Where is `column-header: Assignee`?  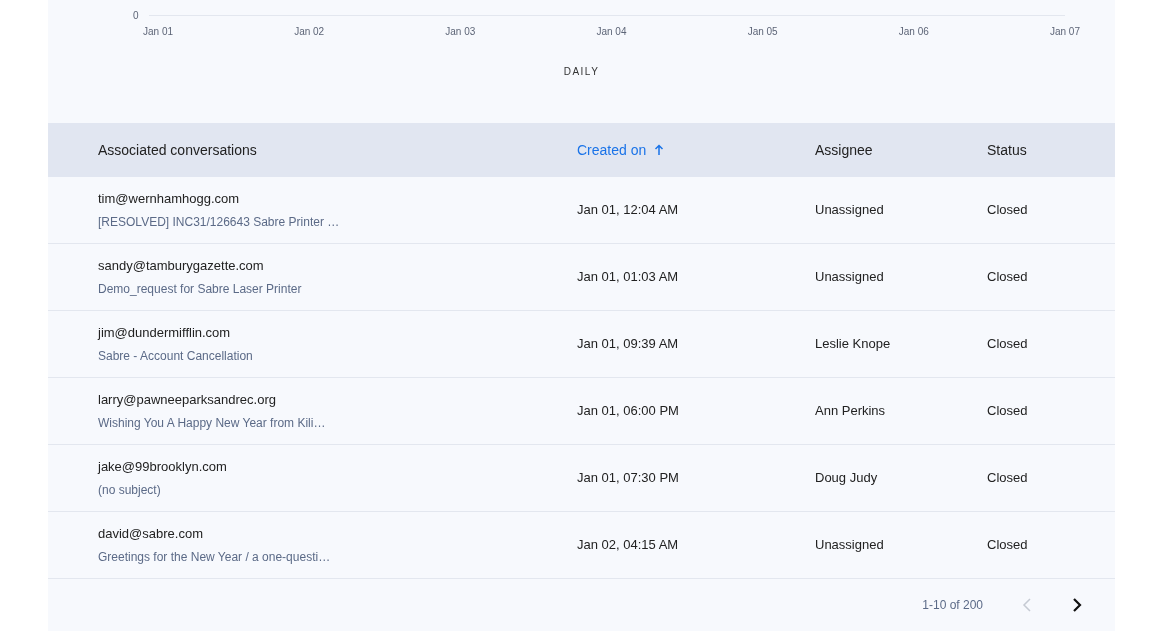 column-header: Assignee is located at coordinates (844, 150).